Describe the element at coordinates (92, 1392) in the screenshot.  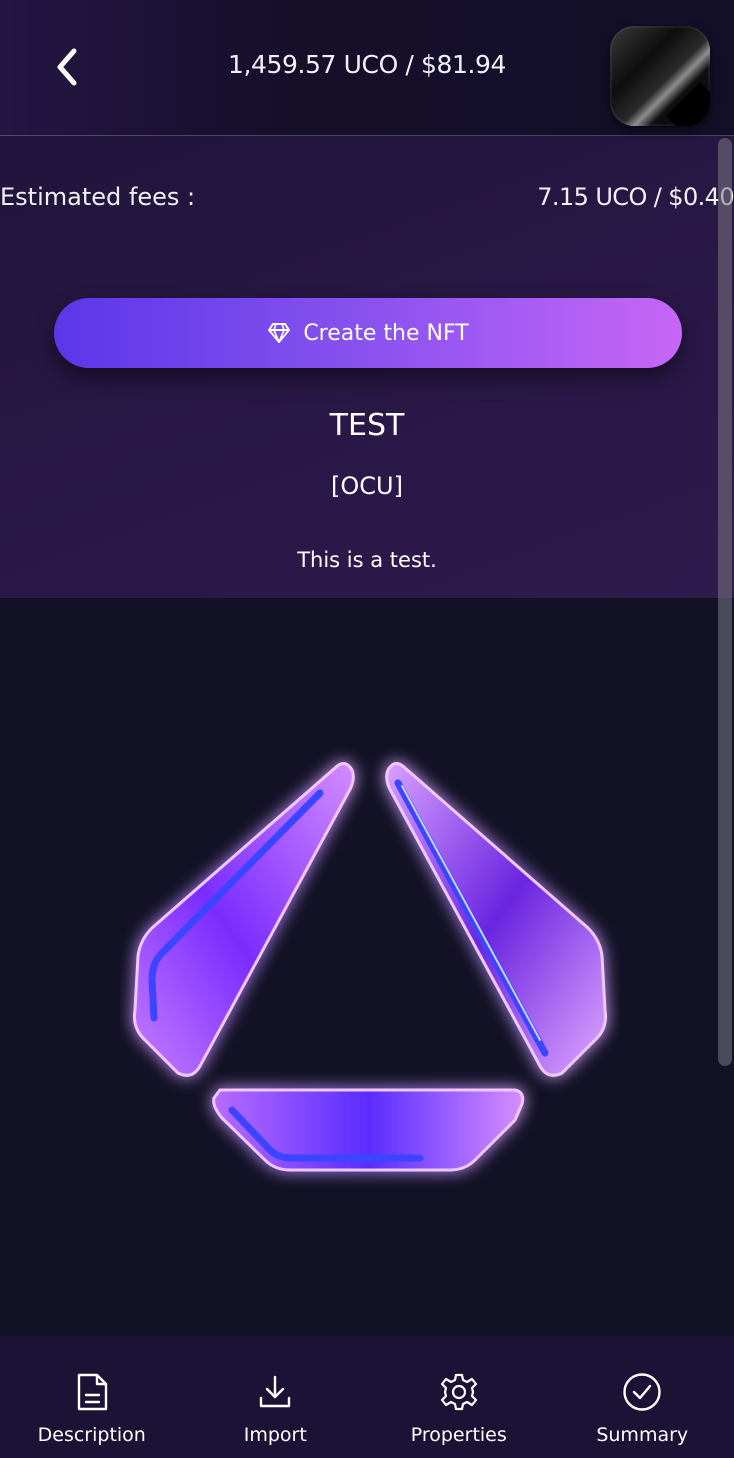
I see `document-icon` at that location.